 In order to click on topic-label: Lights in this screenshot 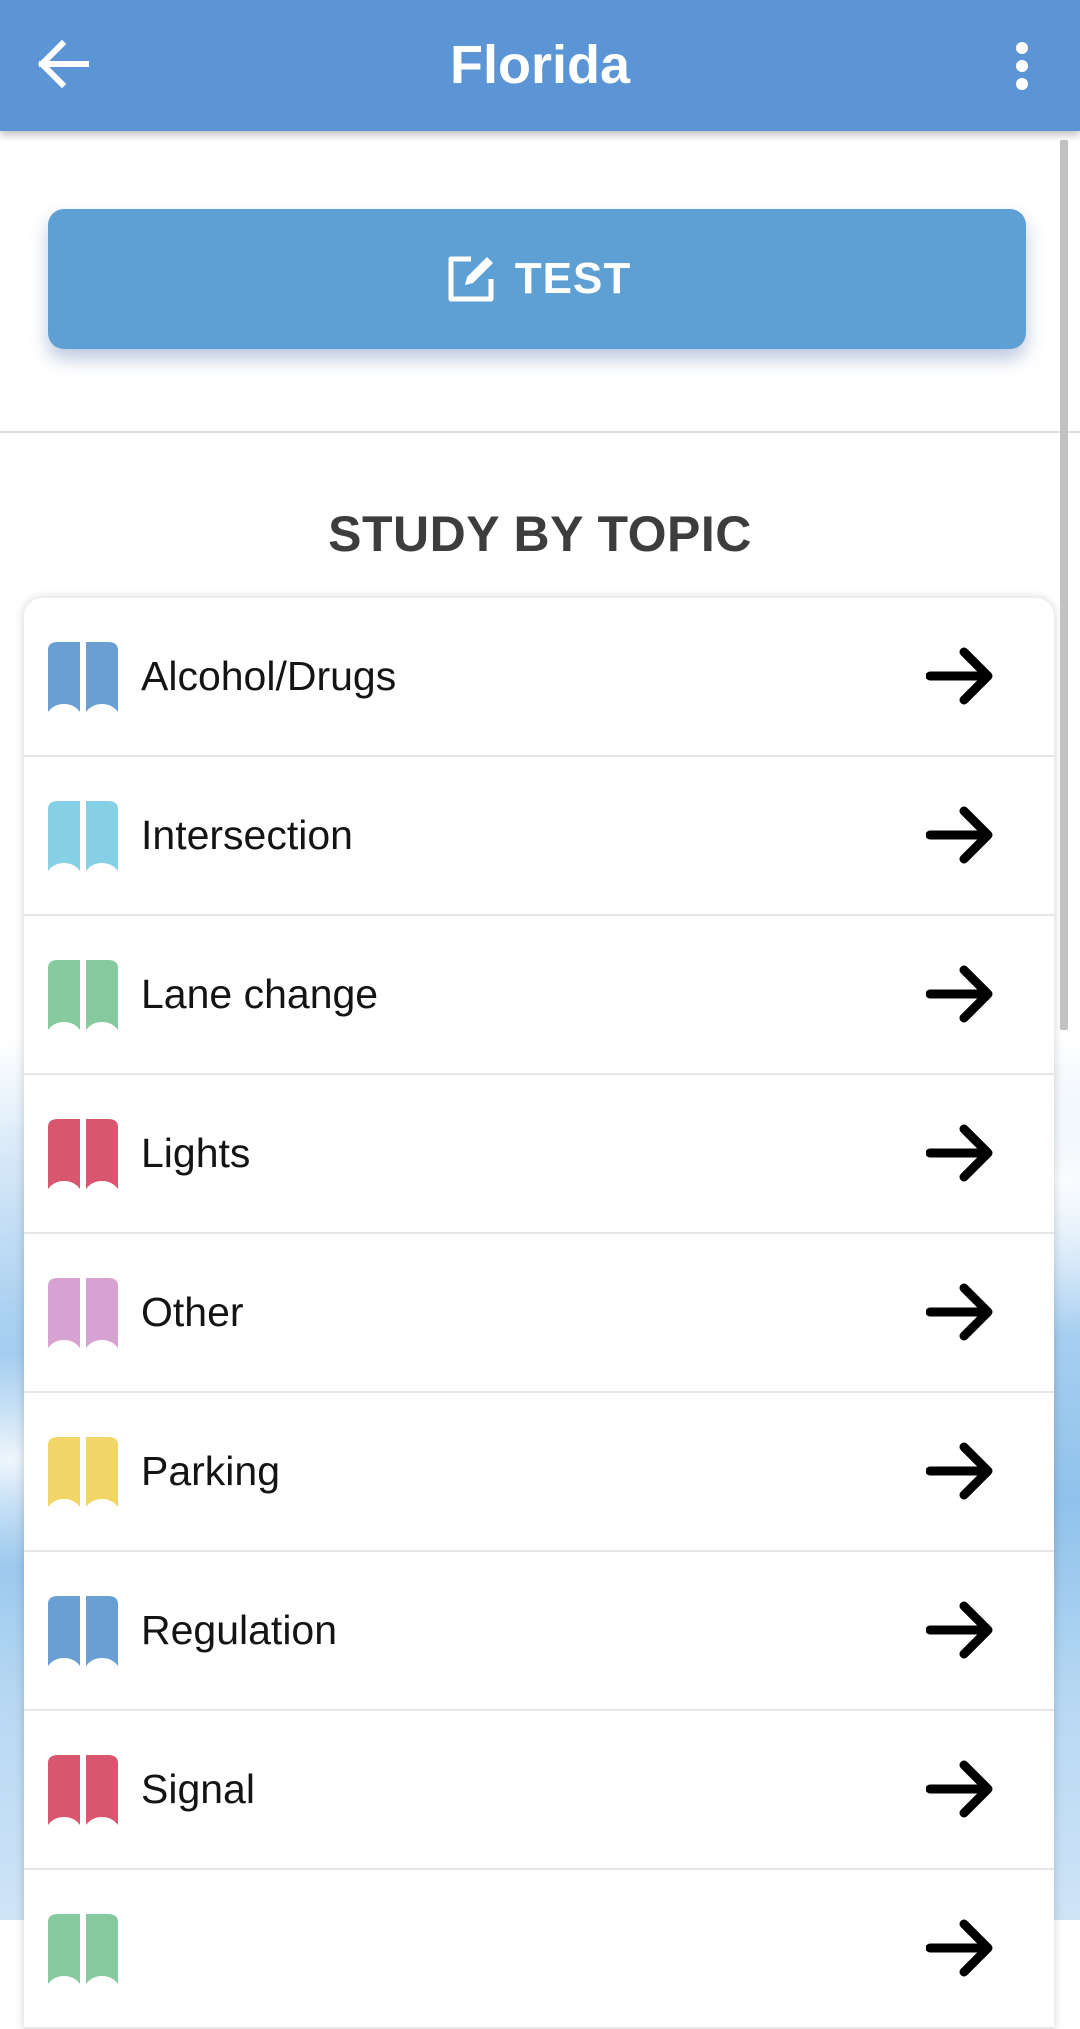, I will do `click(196, 1153)`.